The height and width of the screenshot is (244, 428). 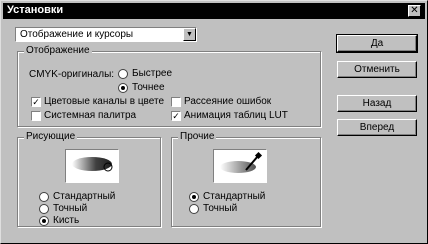 I want to click on other-standard-radio, so click(x=194, y=197).